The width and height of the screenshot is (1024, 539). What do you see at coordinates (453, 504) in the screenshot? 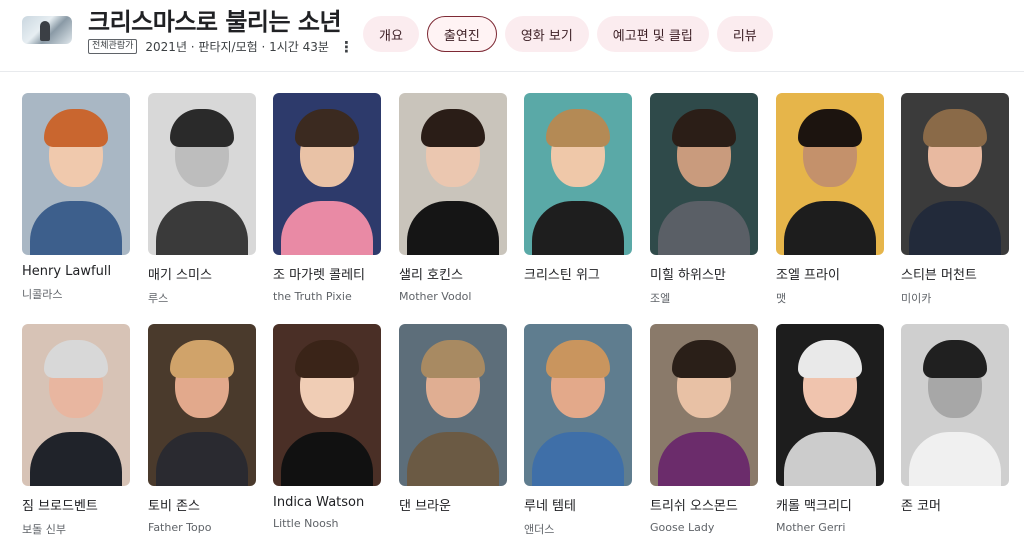
I see `cast-name: 댄 브라운` at bounding box center [453, 504].